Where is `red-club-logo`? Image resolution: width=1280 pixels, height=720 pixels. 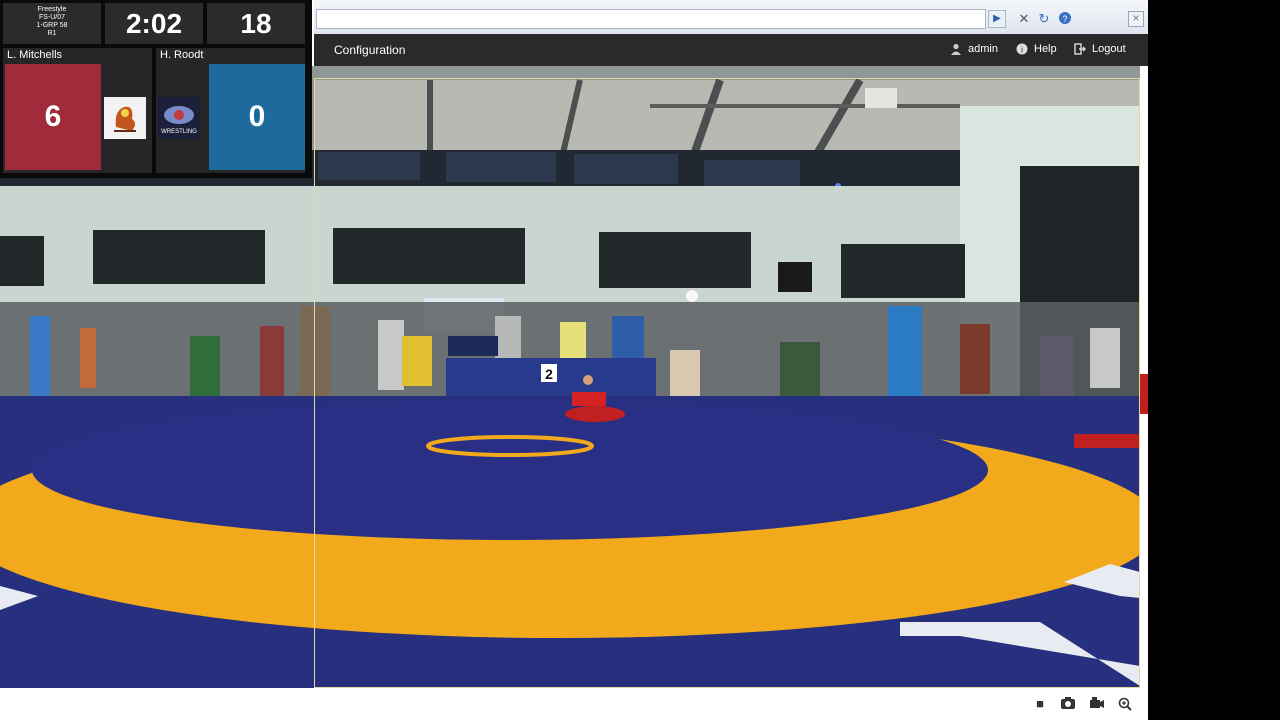
red-club-logo is located at coordinates (125, 118).